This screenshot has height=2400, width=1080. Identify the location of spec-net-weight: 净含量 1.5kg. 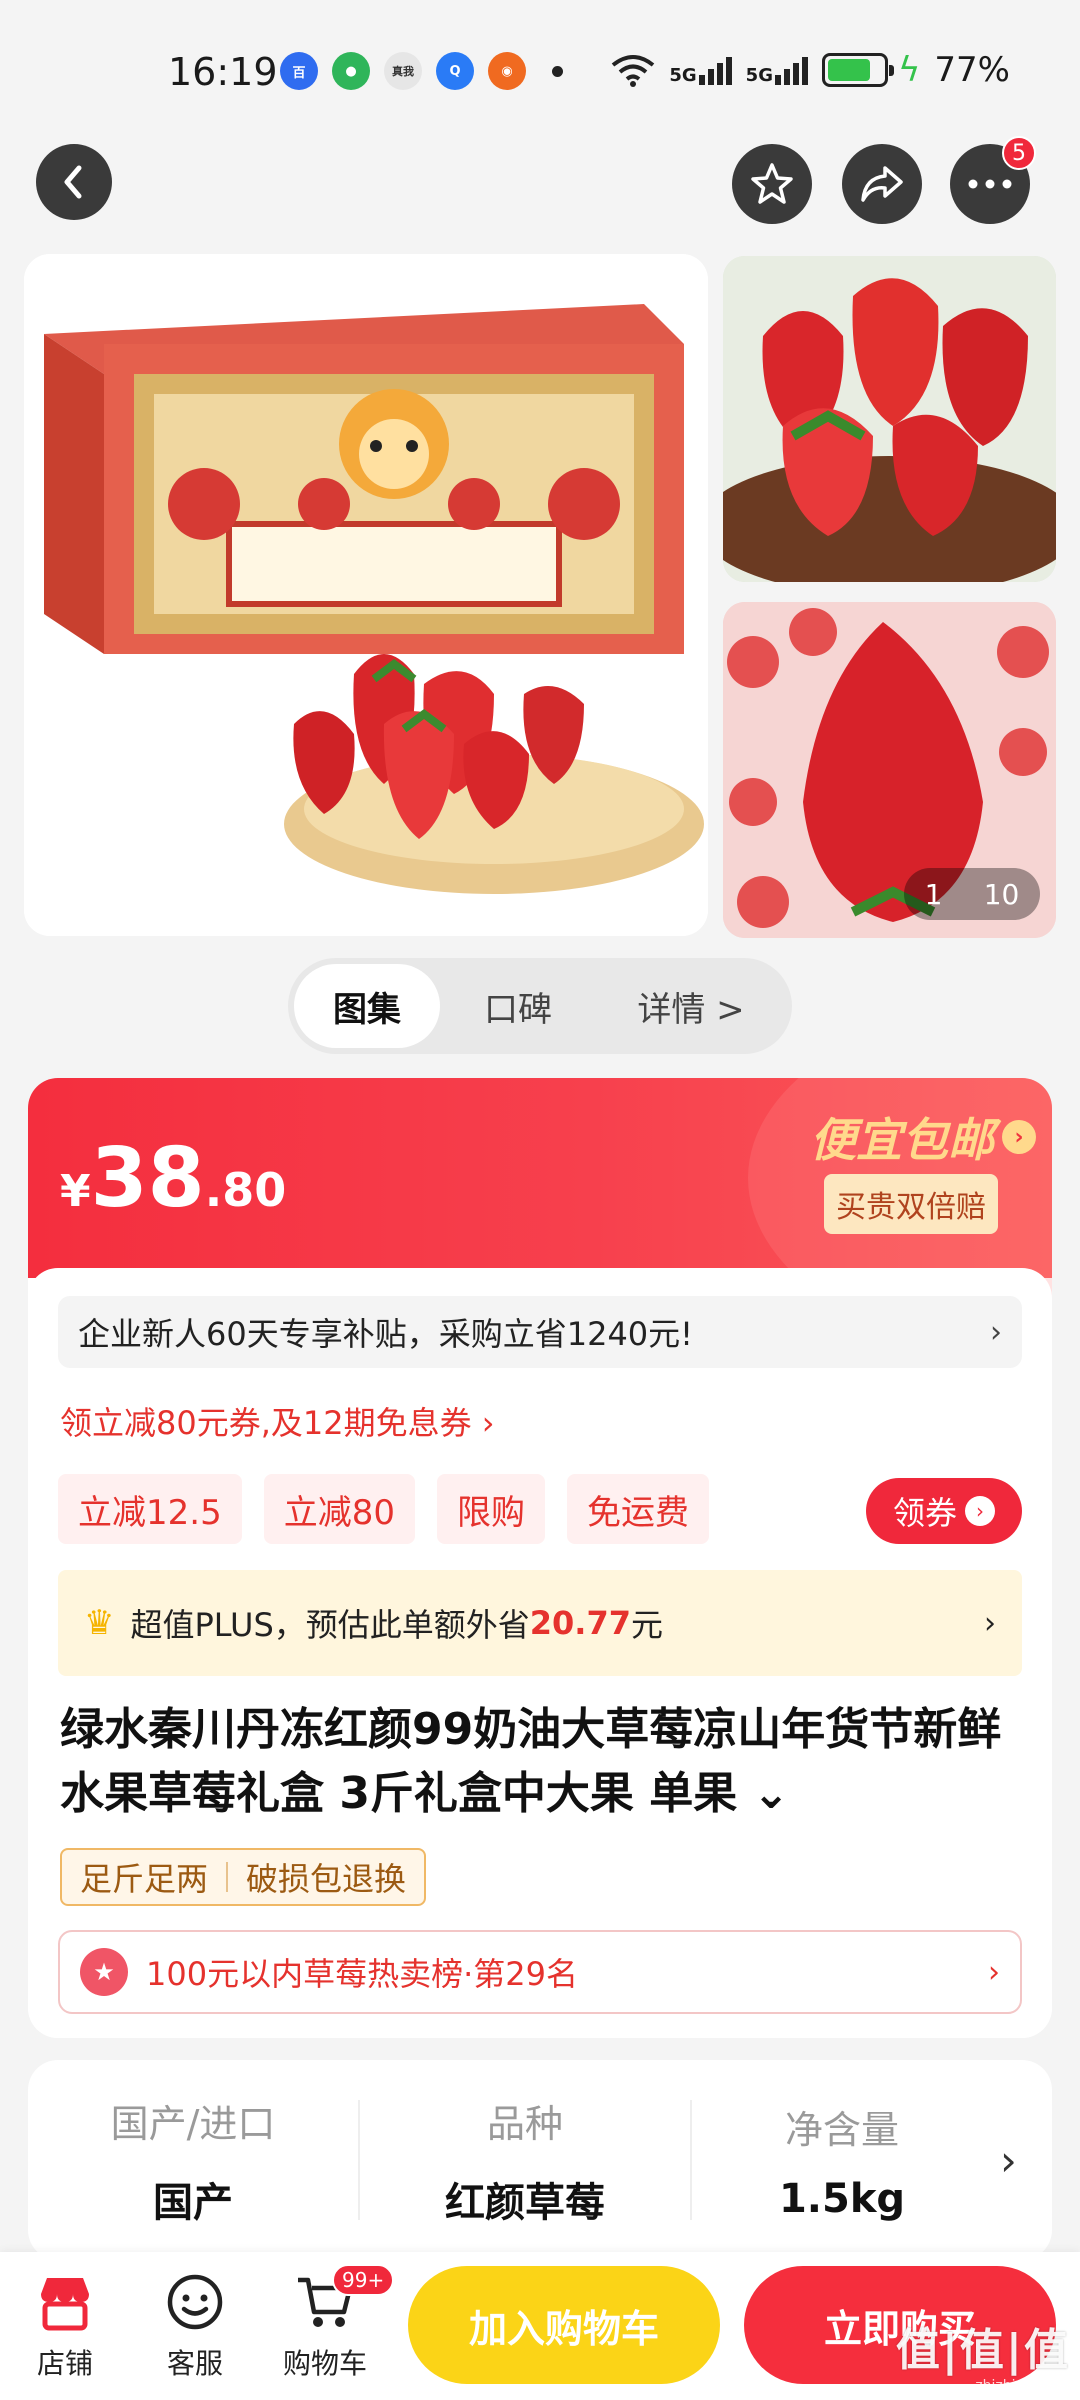
(842, 2164).